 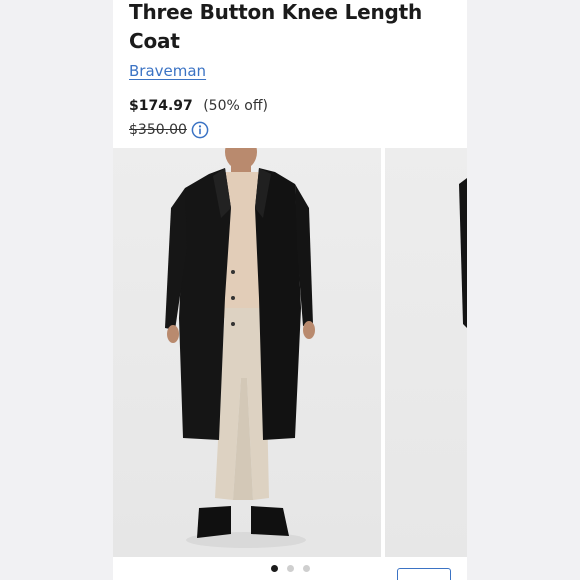 What do you see at coordinates (426, 352) in the screenshot?
I see `product-image-next` at bounding box center [426, 352].